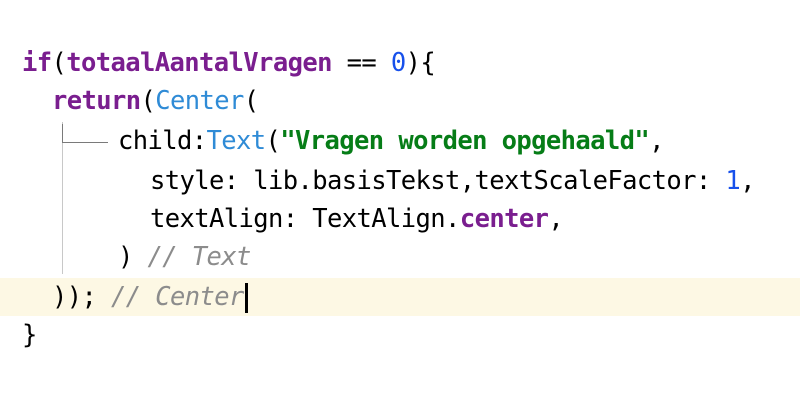 This screenshot has height=400, width=800. Describe the element at coordinates (29, 335) in the screenshot. I see `closing-brace: }` at that location.